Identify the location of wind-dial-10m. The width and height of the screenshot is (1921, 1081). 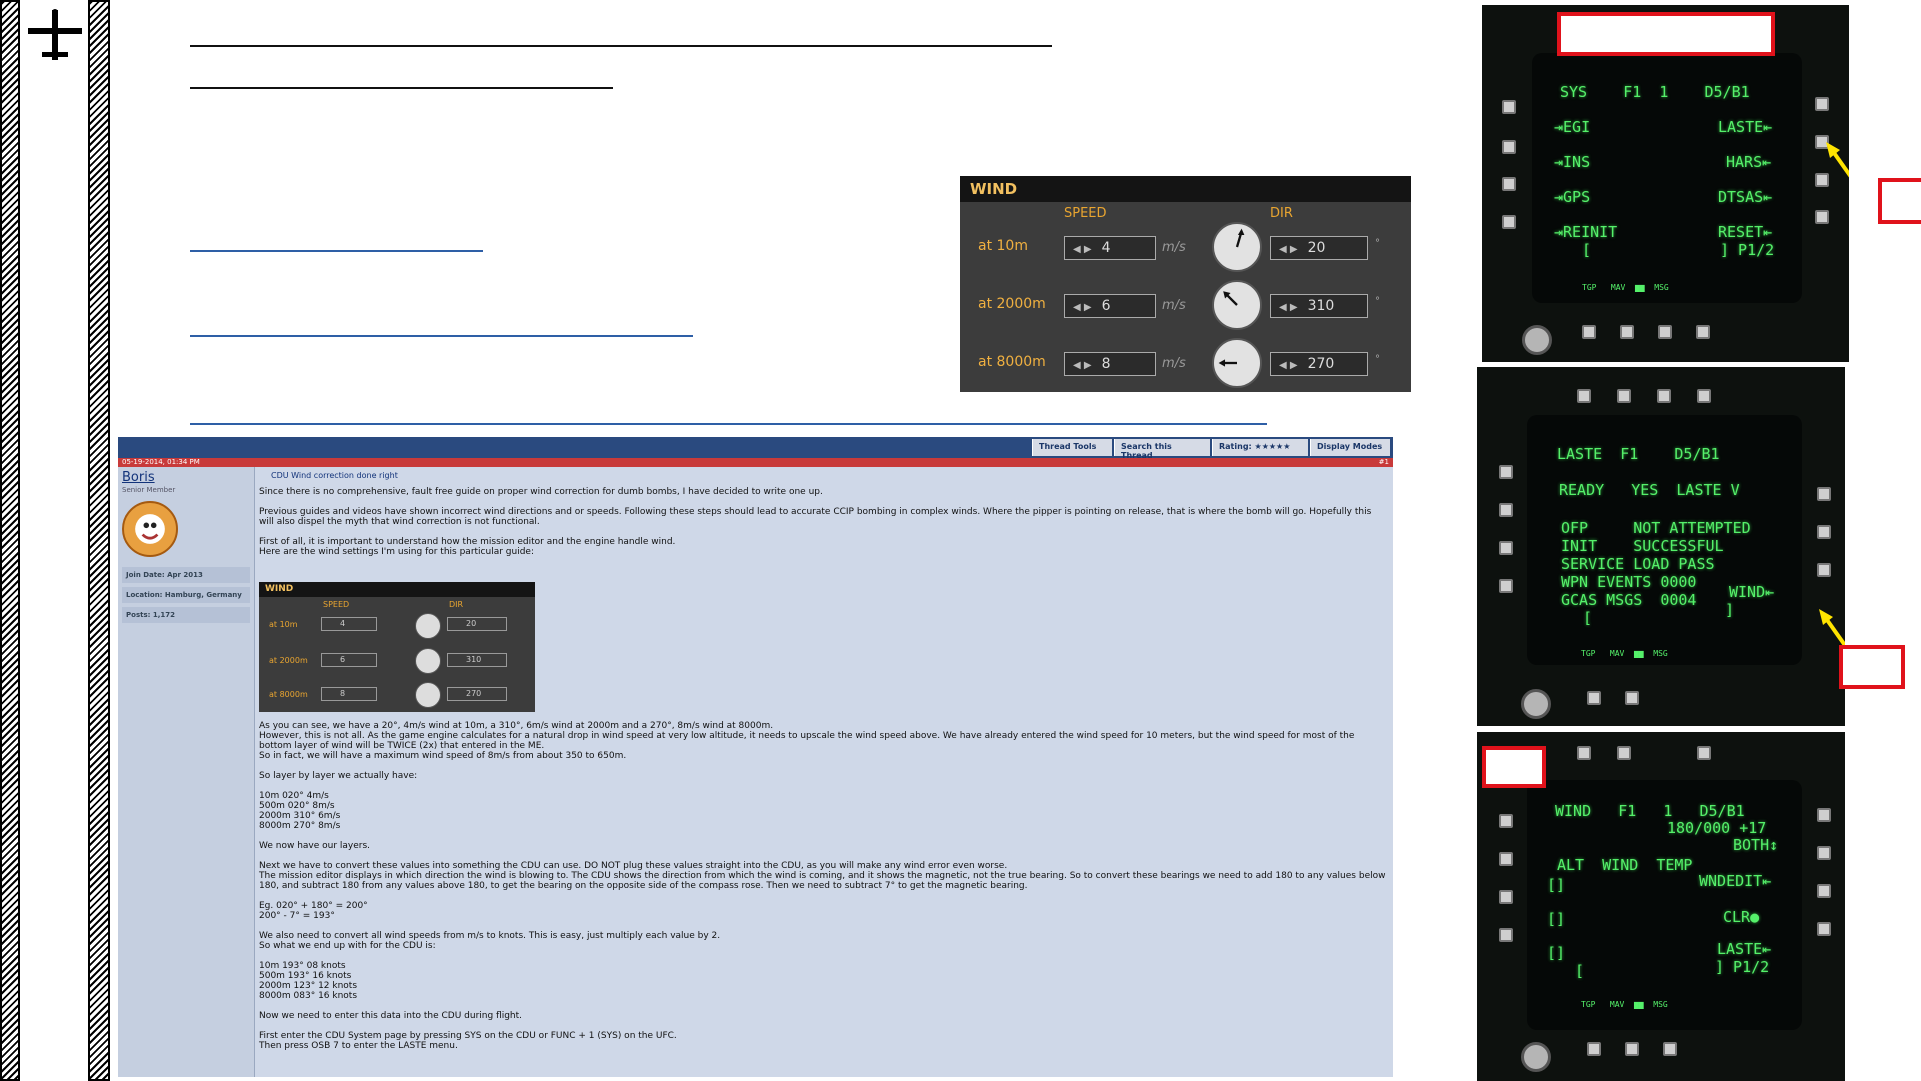
(1237, 247).